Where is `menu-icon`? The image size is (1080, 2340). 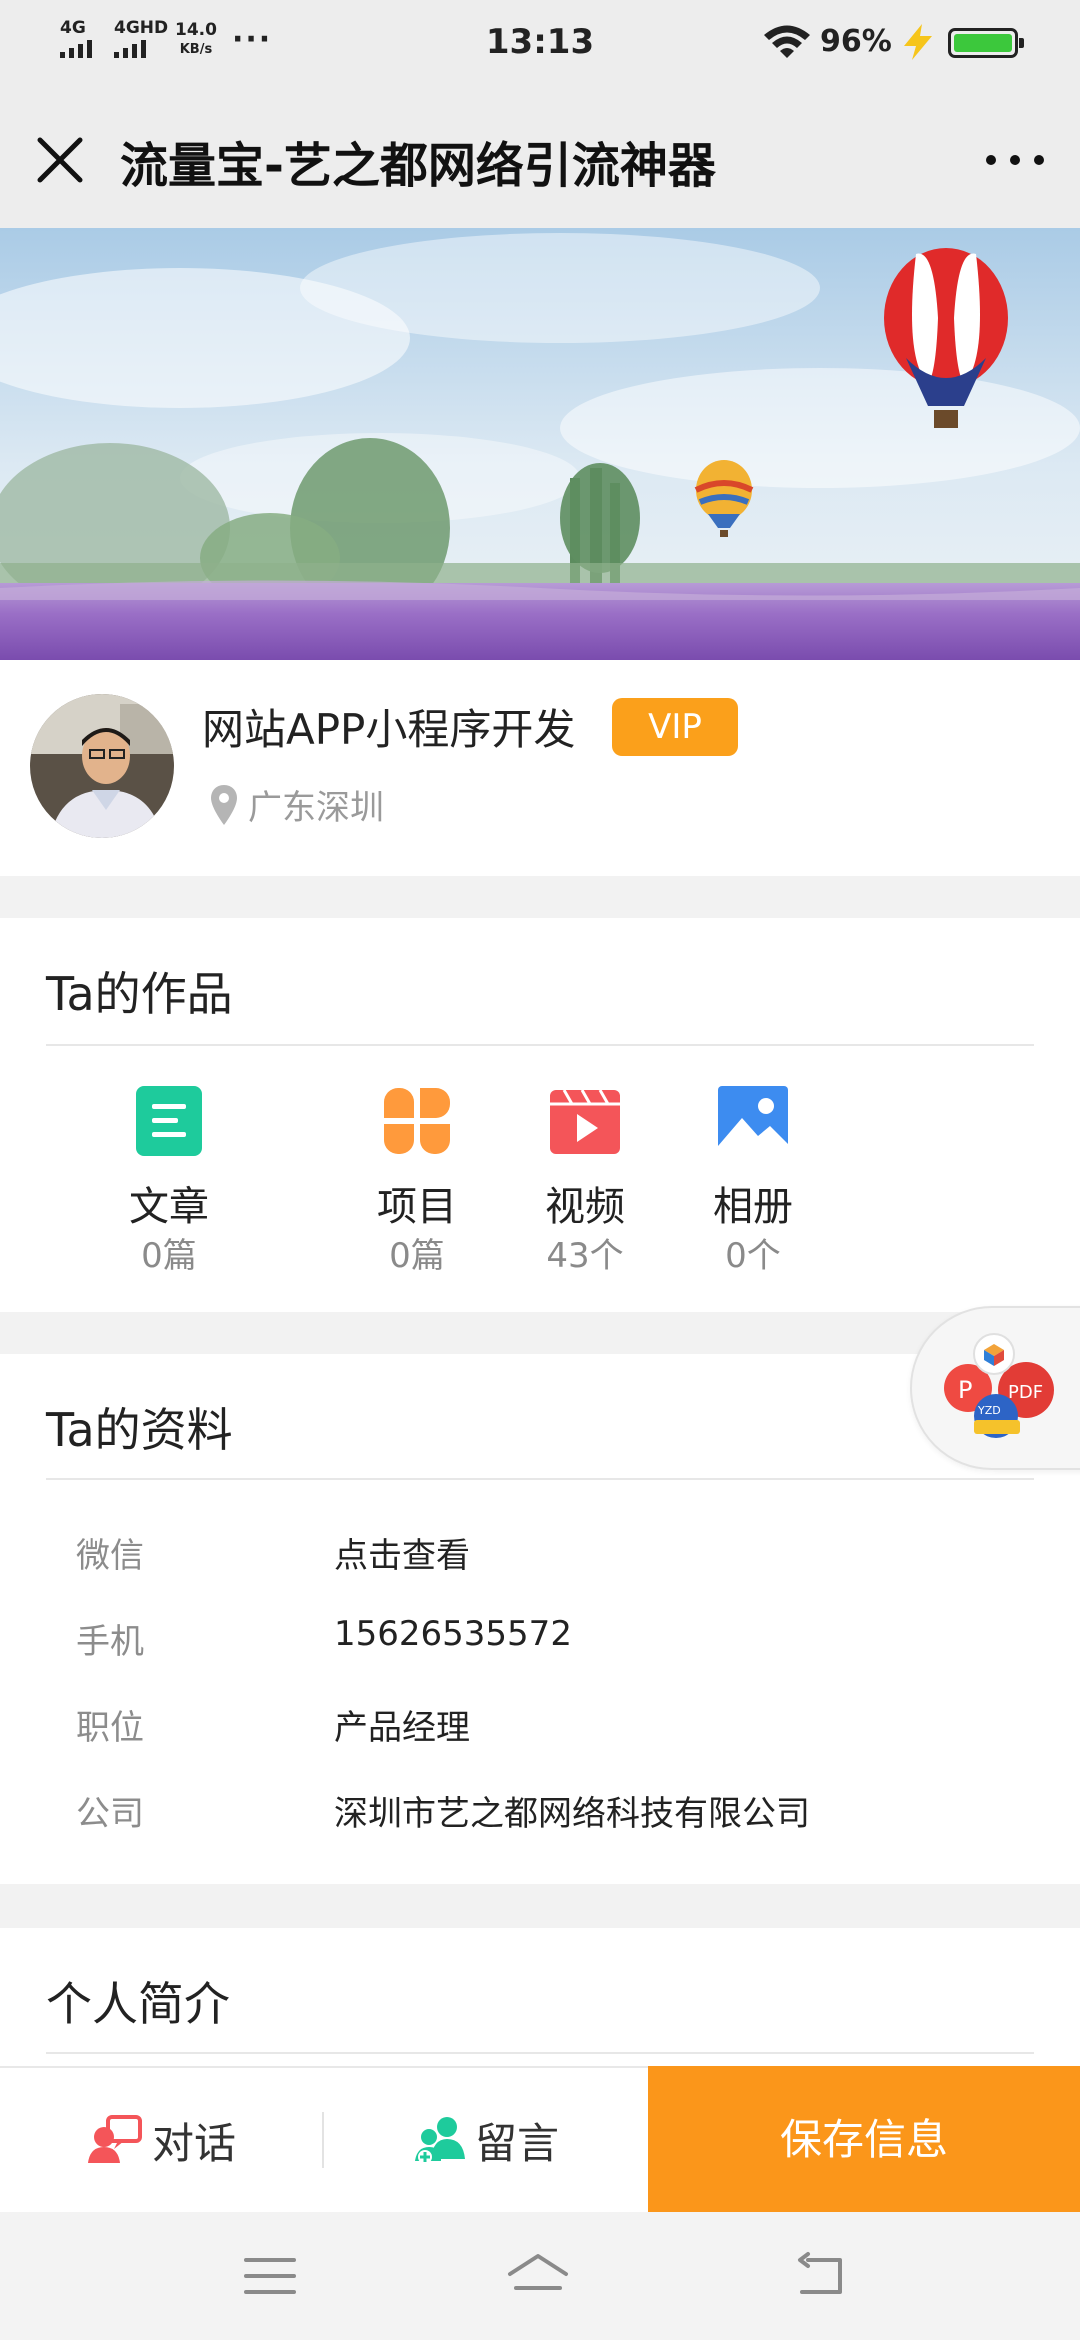
menu-icon is located at coordinates (270, 2276).